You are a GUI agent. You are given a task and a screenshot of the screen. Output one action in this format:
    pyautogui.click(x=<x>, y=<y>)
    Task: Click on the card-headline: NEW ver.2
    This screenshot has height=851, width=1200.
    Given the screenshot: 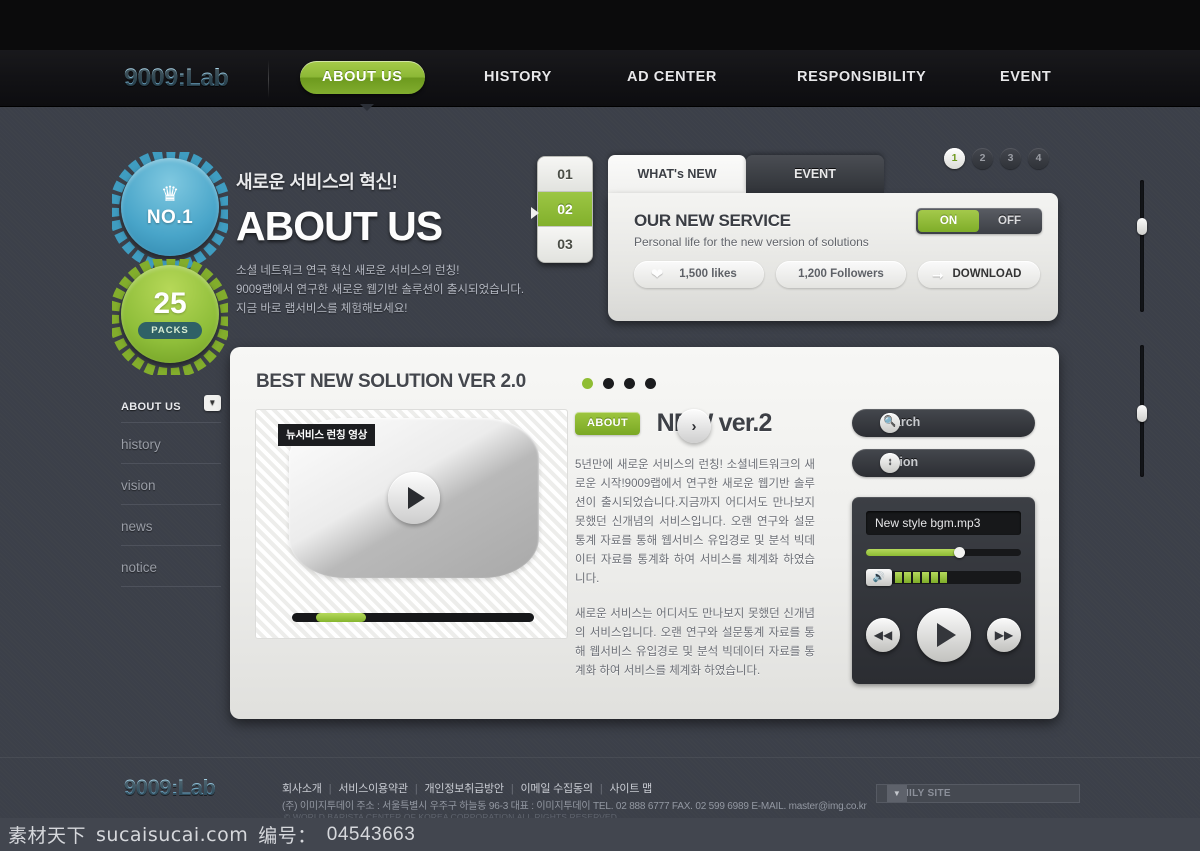 What is the action you would take?
    pyautogui.click(x=714, y=423)
    